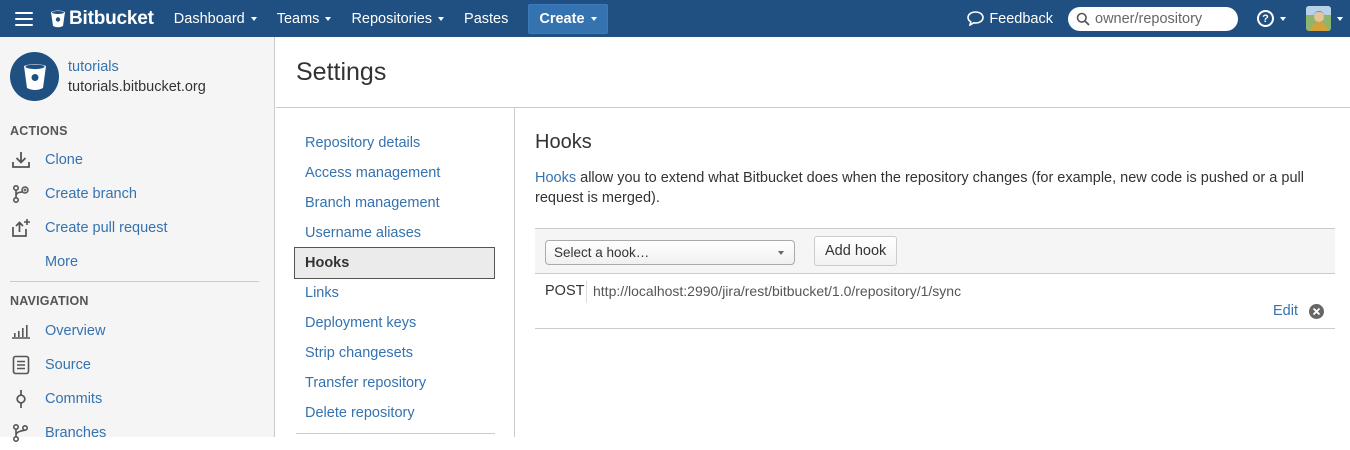 The width and height of the screenshot is (1350, 450). What do you see at coordinates (91, 194) in the screenshot?
I see `sidebar-item-label: Create branch` at bounding box center [91, 194].